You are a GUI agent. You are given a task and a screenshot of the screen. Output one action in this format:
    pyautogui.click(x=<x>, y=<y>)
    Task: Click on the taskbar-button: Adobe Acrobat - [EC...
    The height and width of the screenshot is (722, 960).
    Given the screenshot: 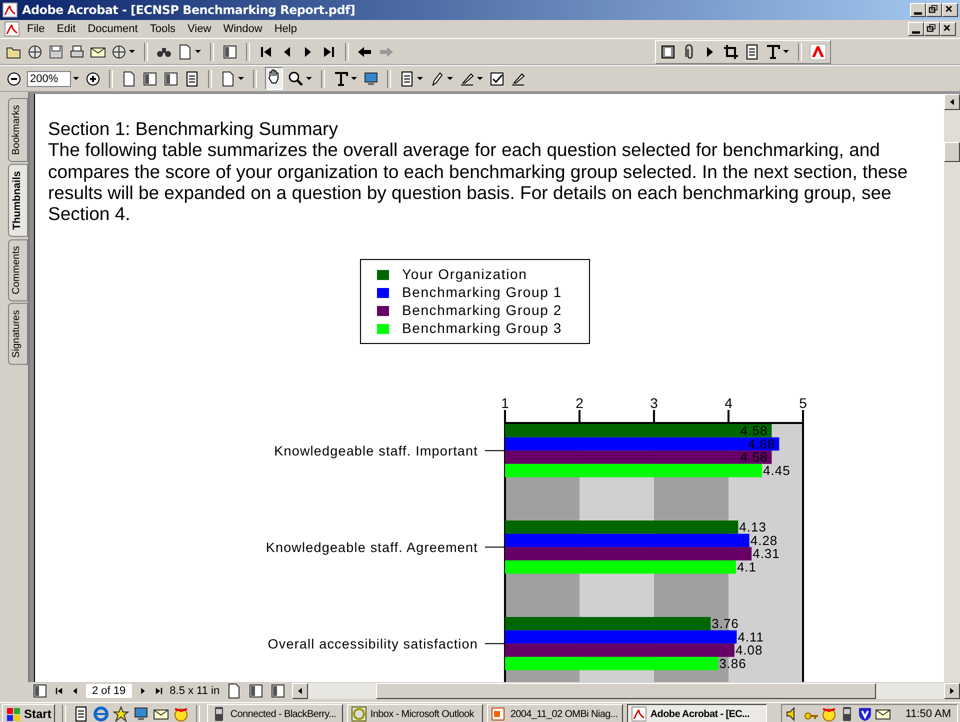 What is the action you would take?
    pyautogui.click(x=697, y=713)
    